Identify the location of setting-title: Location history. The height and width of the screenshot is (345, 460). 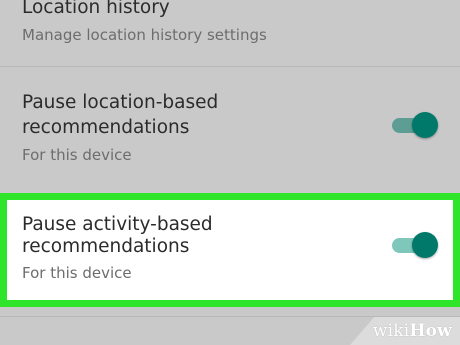
(96, 9).